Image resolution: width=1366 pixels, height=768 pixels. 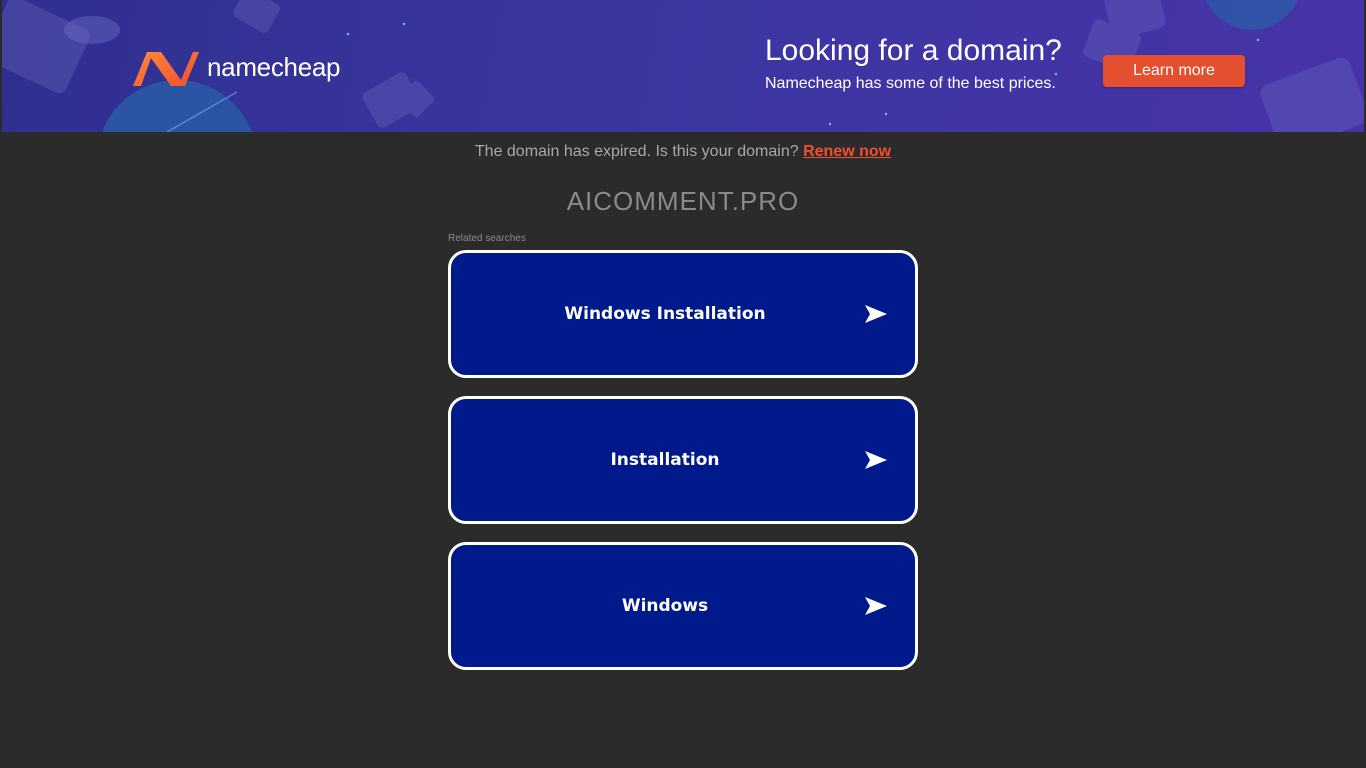 I want to click on namecheap-logo-icon, so click(x=166, y=69).